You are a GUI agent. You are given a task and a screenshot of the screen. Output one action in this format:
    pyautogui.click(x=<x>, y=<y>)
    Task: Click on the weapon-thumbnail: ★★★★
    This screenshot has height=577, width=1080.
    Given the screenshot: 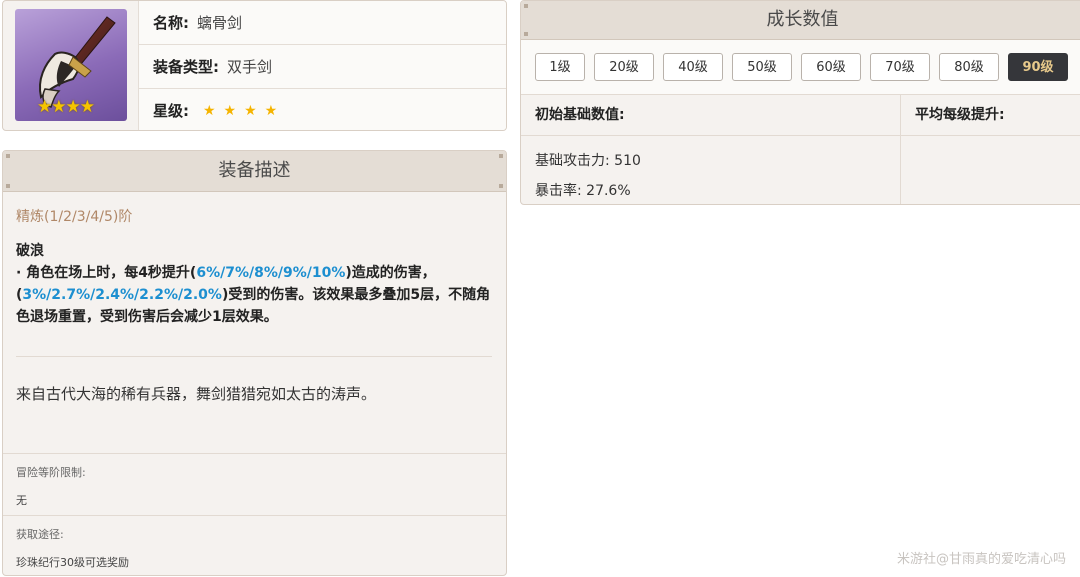 What is the action you would take?
    pyautogui.click(x=71, y=65)
    